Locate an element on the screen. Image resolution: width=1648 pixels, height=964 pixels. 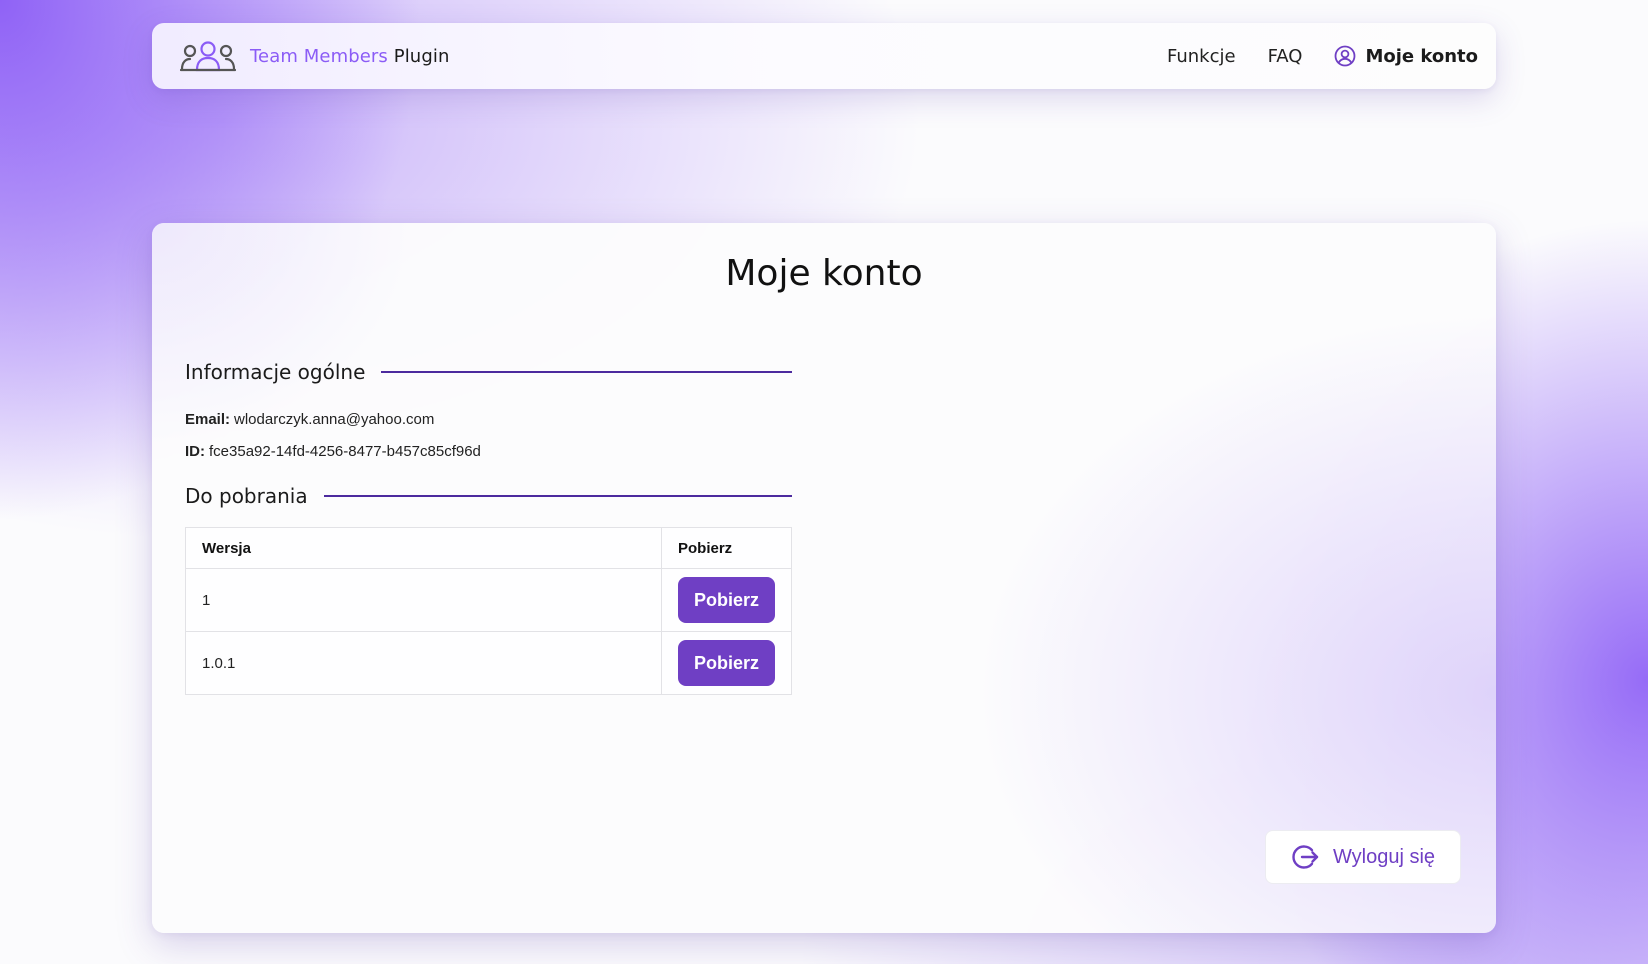
email-label: Email: is located at coordinates (208, 419).